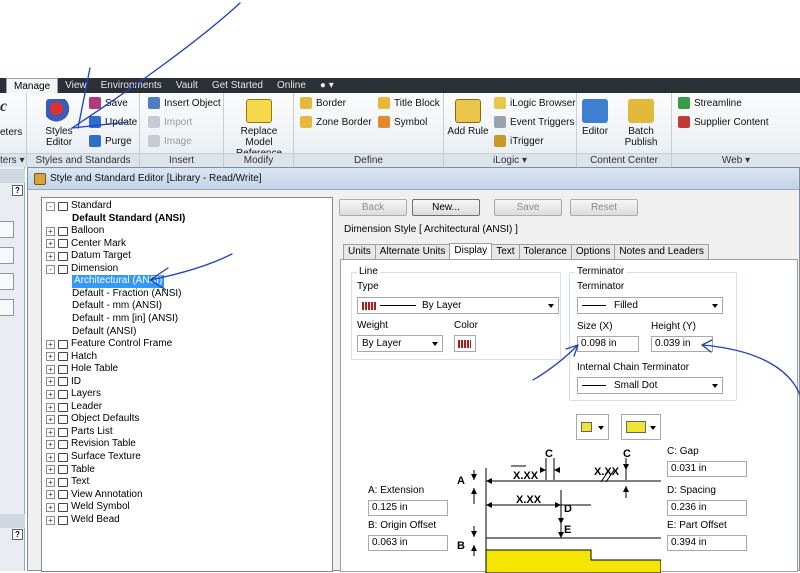 This screenshot has width=800, height=573. Describe the element at coordinates (88, 256) in the screenshot. I see `tree-item: + Datum Target` at that location.